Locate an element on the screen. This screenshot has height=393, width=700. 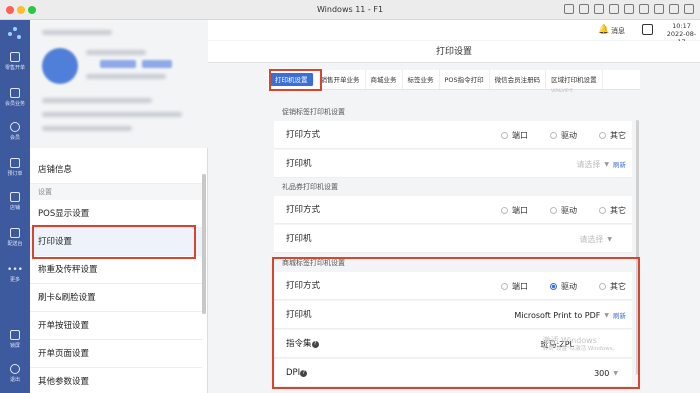
rail-item-more: ••• 更多 is located at coordinates (15, 273).